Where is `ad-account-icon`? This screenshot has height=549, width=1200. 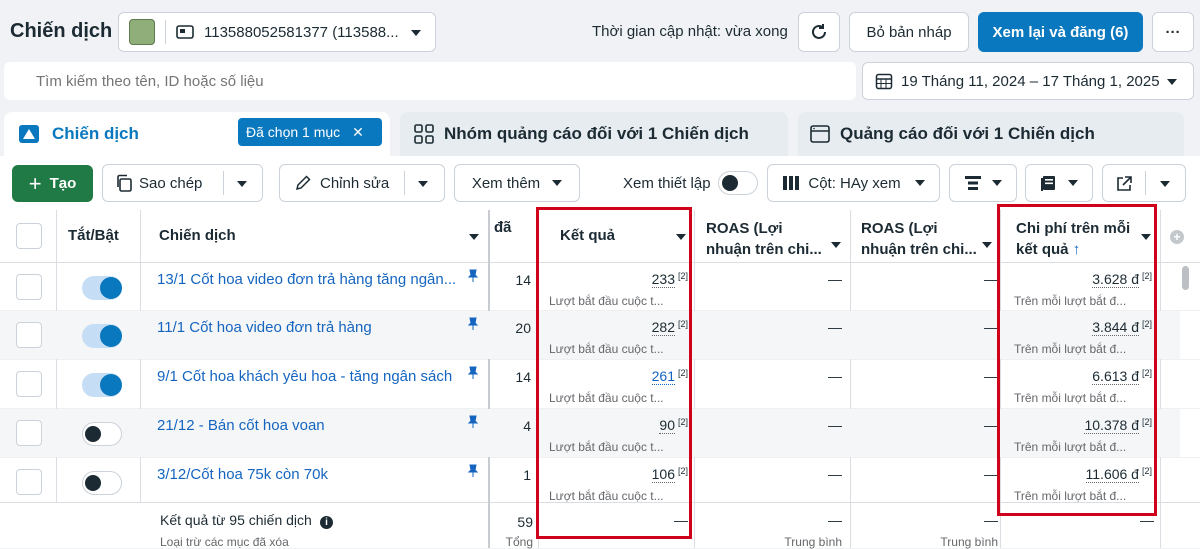 ad-account-icon is located at coordinates (185, 32).